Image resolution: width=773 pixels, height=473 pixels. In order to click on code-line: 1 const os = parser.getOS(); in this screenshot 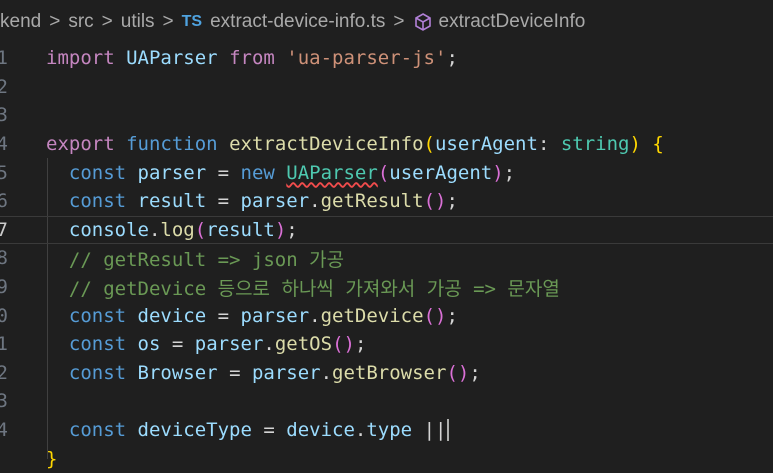, I will do `click(386, 344)`.